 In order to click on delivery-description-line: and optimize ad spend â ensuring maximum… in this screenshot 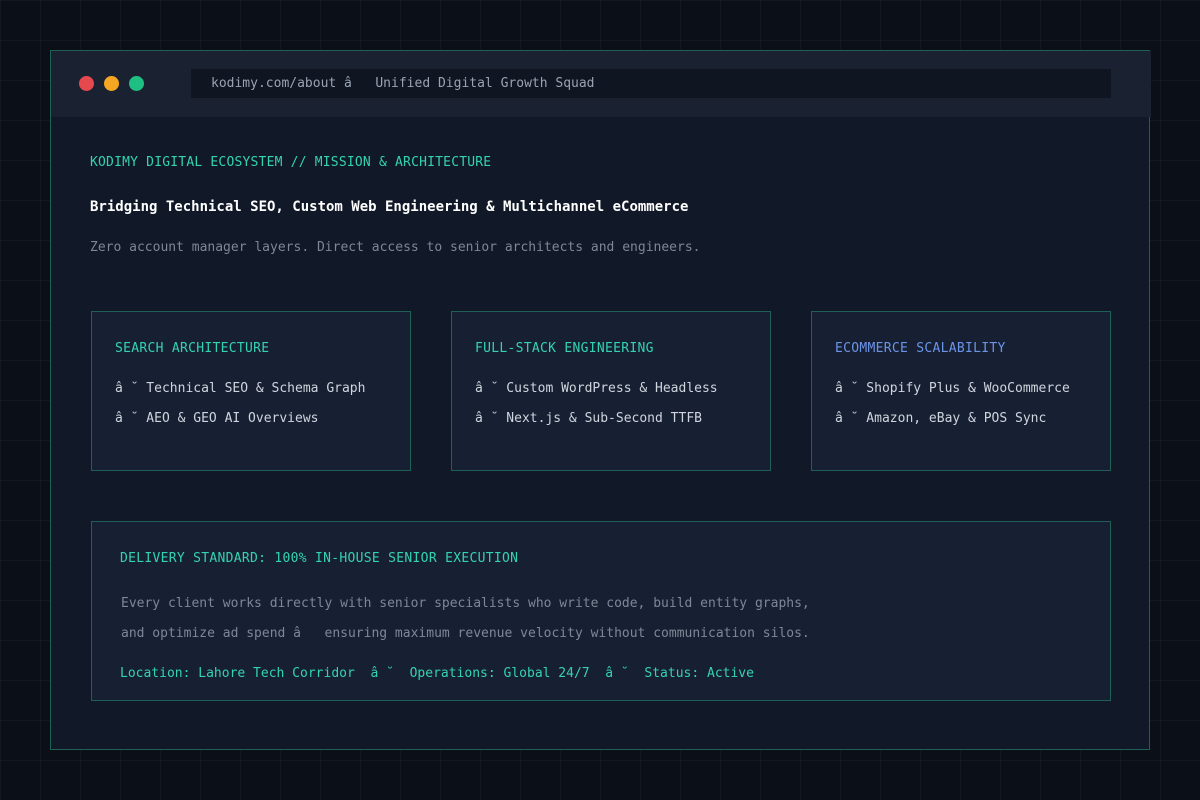, I will do `click(465, 633)`.